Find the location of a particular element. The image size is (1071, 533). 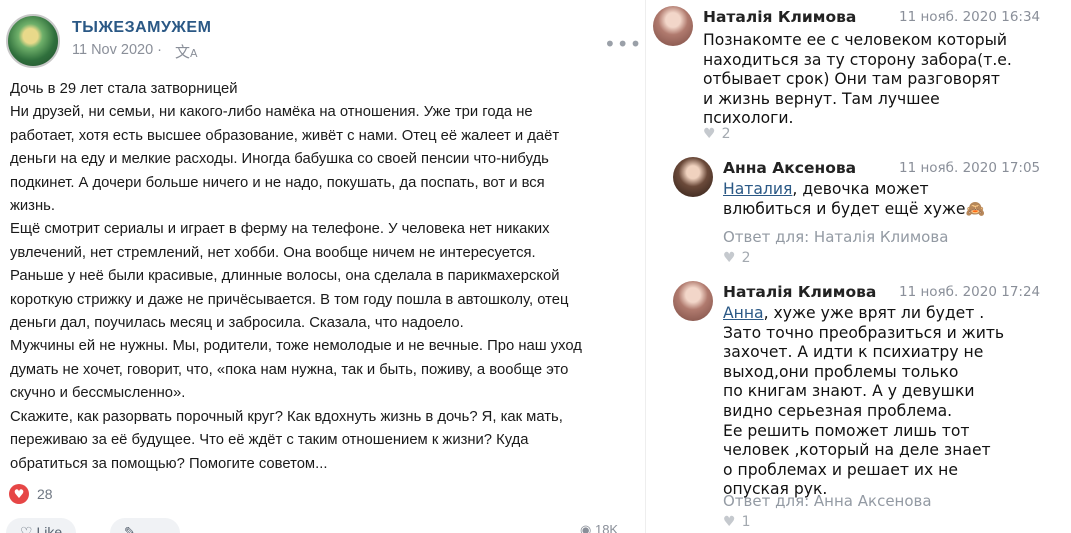

mention-link: Наталия is located at coordinates (757, 189).